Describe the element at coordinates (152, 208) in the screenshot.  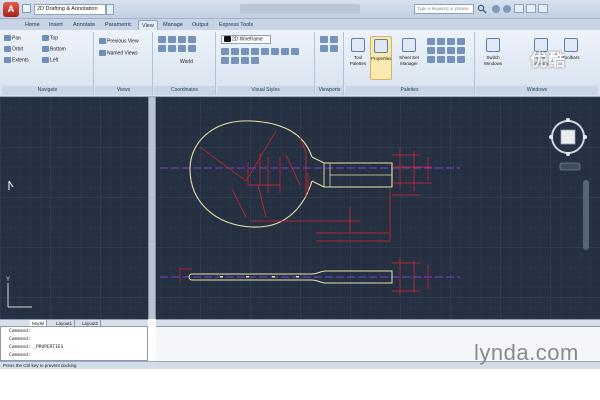
I see `viewport-divider` at that location.